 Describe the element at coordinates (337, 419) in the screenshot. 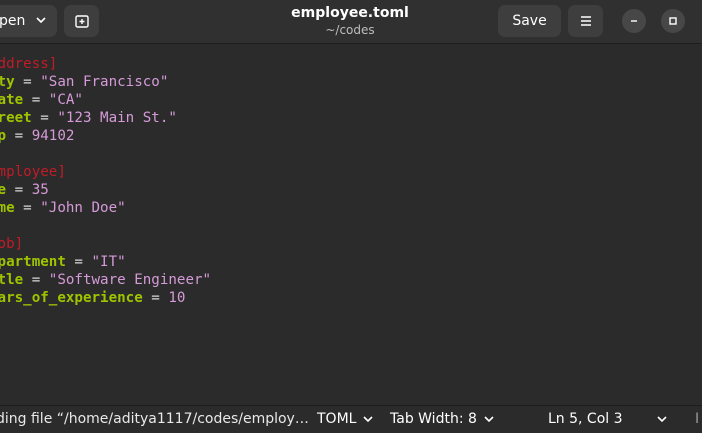

I see `language-label: TOML` at that location.